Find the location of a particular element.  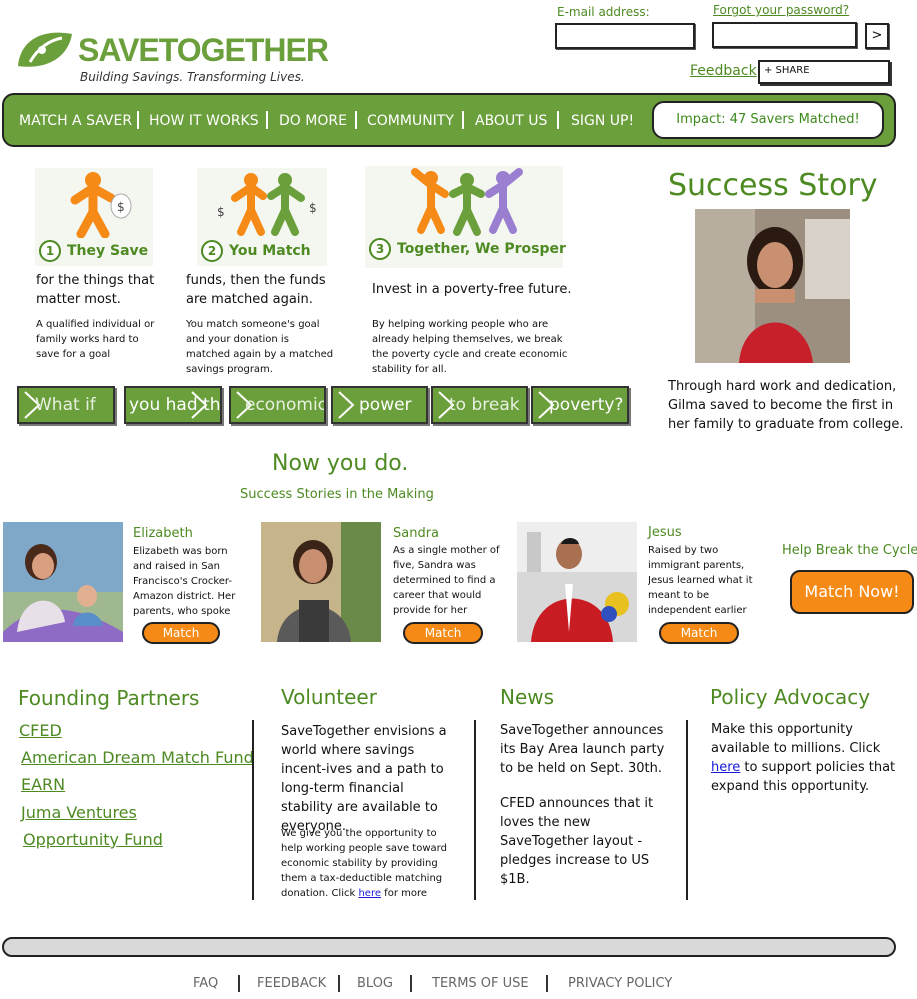

arrow-phrase-2: you had the is located at coordinates (173, 405).